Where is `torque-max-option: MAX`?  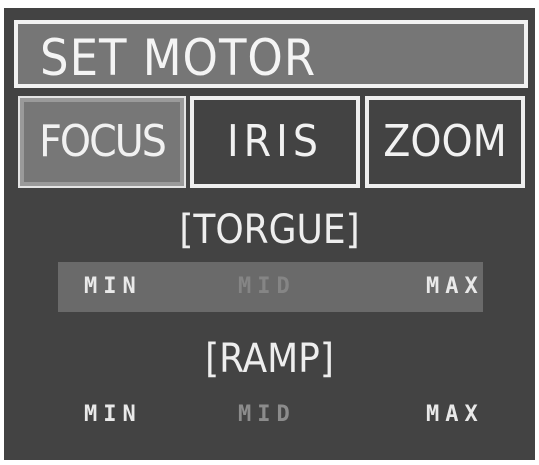 torque-max-option: MAX is located at coordinates (455, 287).